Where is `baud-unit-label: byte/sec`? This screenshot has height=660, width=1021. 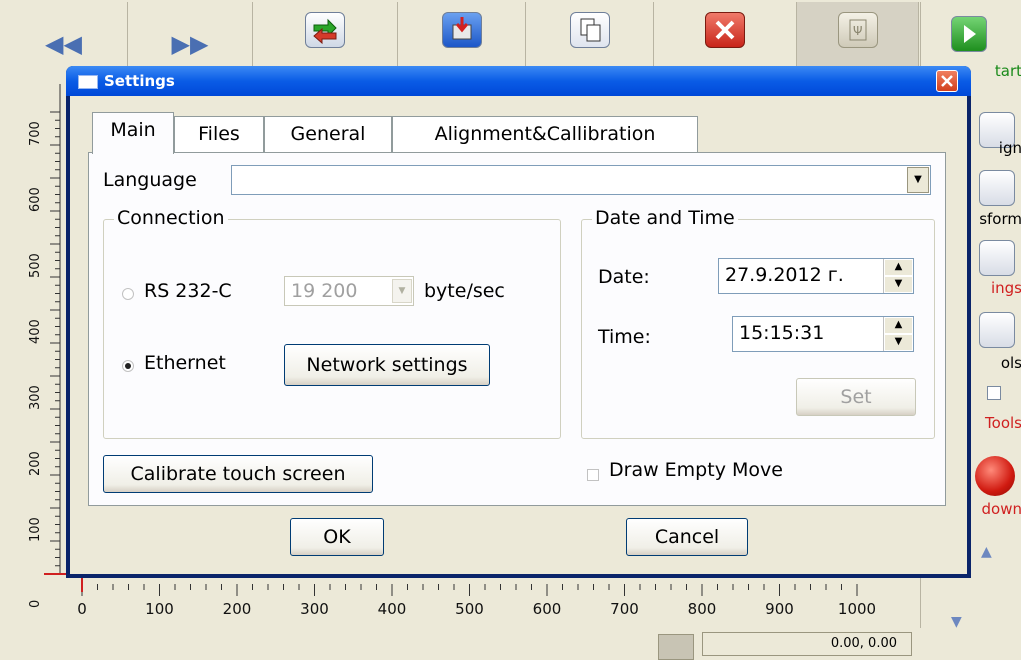 baud-unit-label: byte/sec is located at coordinates (464, 291).